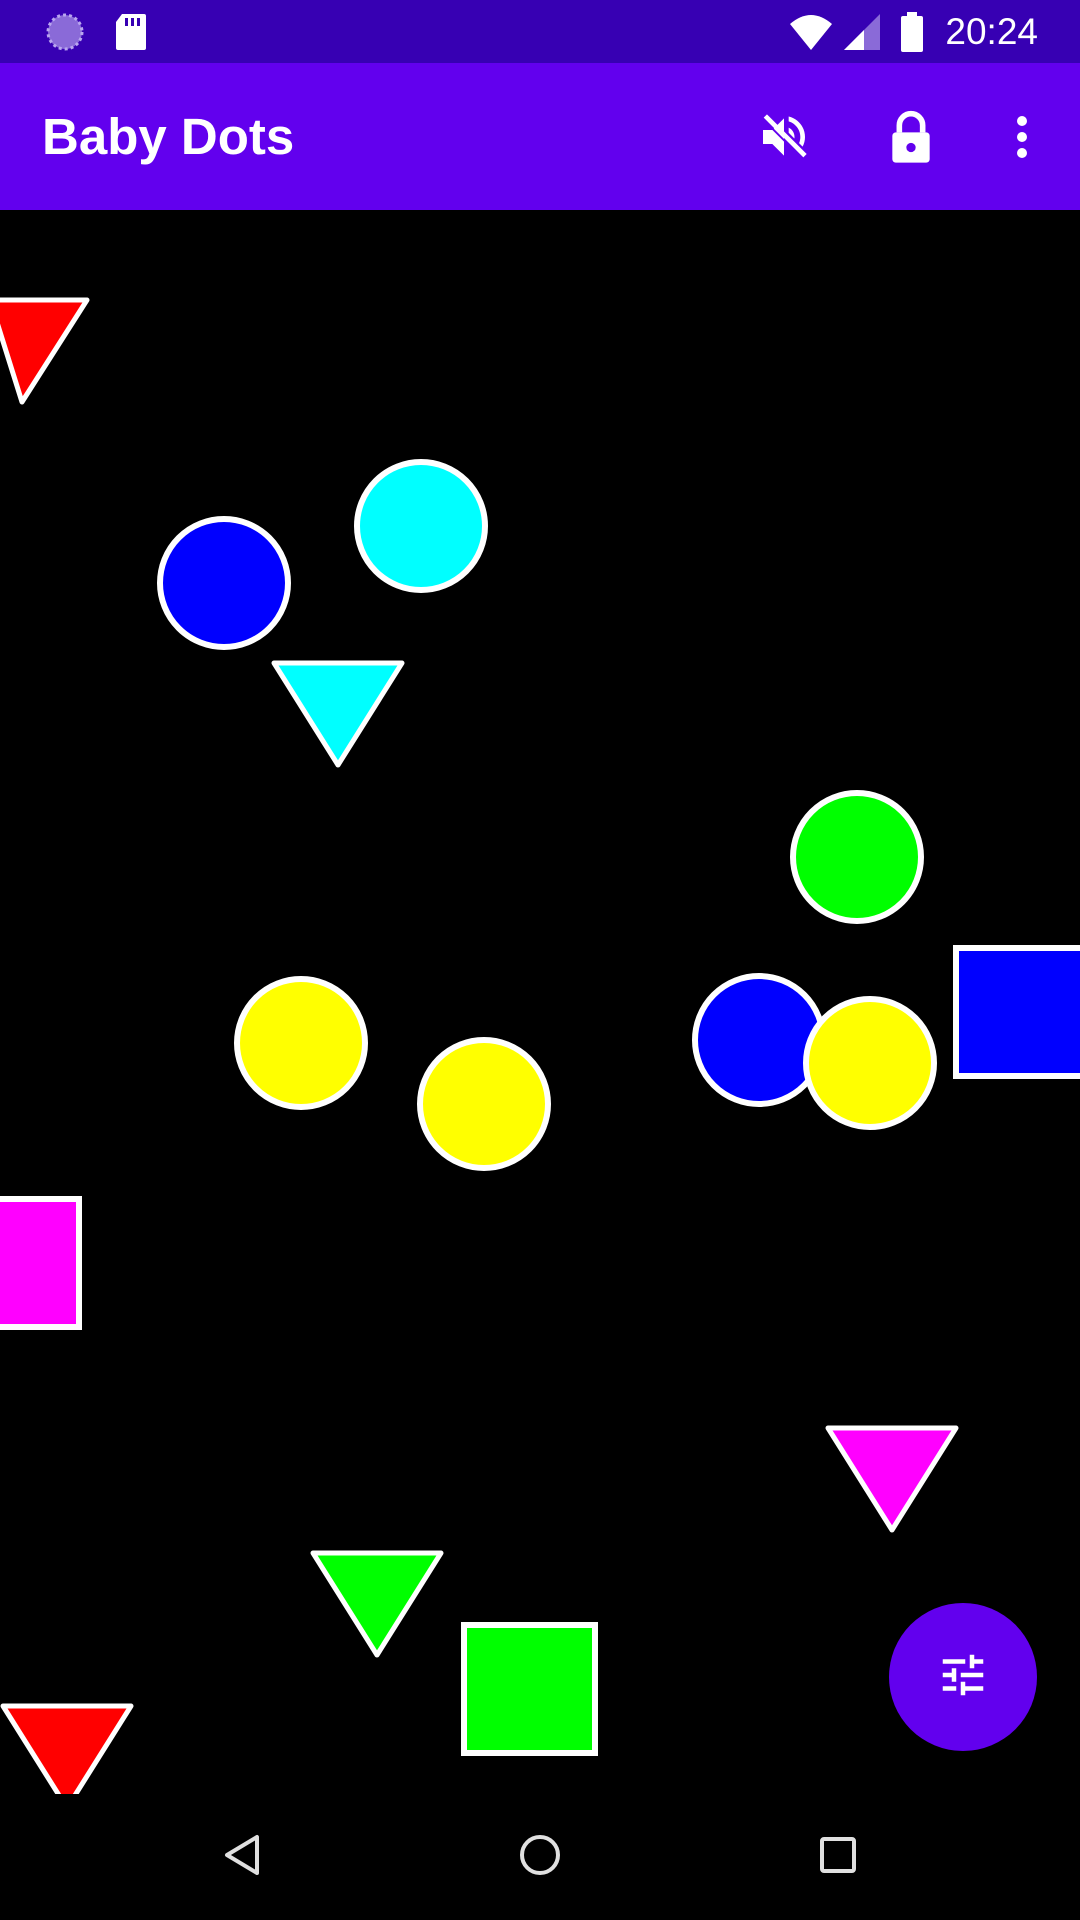 The width and height of the screenshot is (1080, 1920). Describe the element at coordinates (65, 31) in the screenshot. I see `loading-circle-icon` at that location.